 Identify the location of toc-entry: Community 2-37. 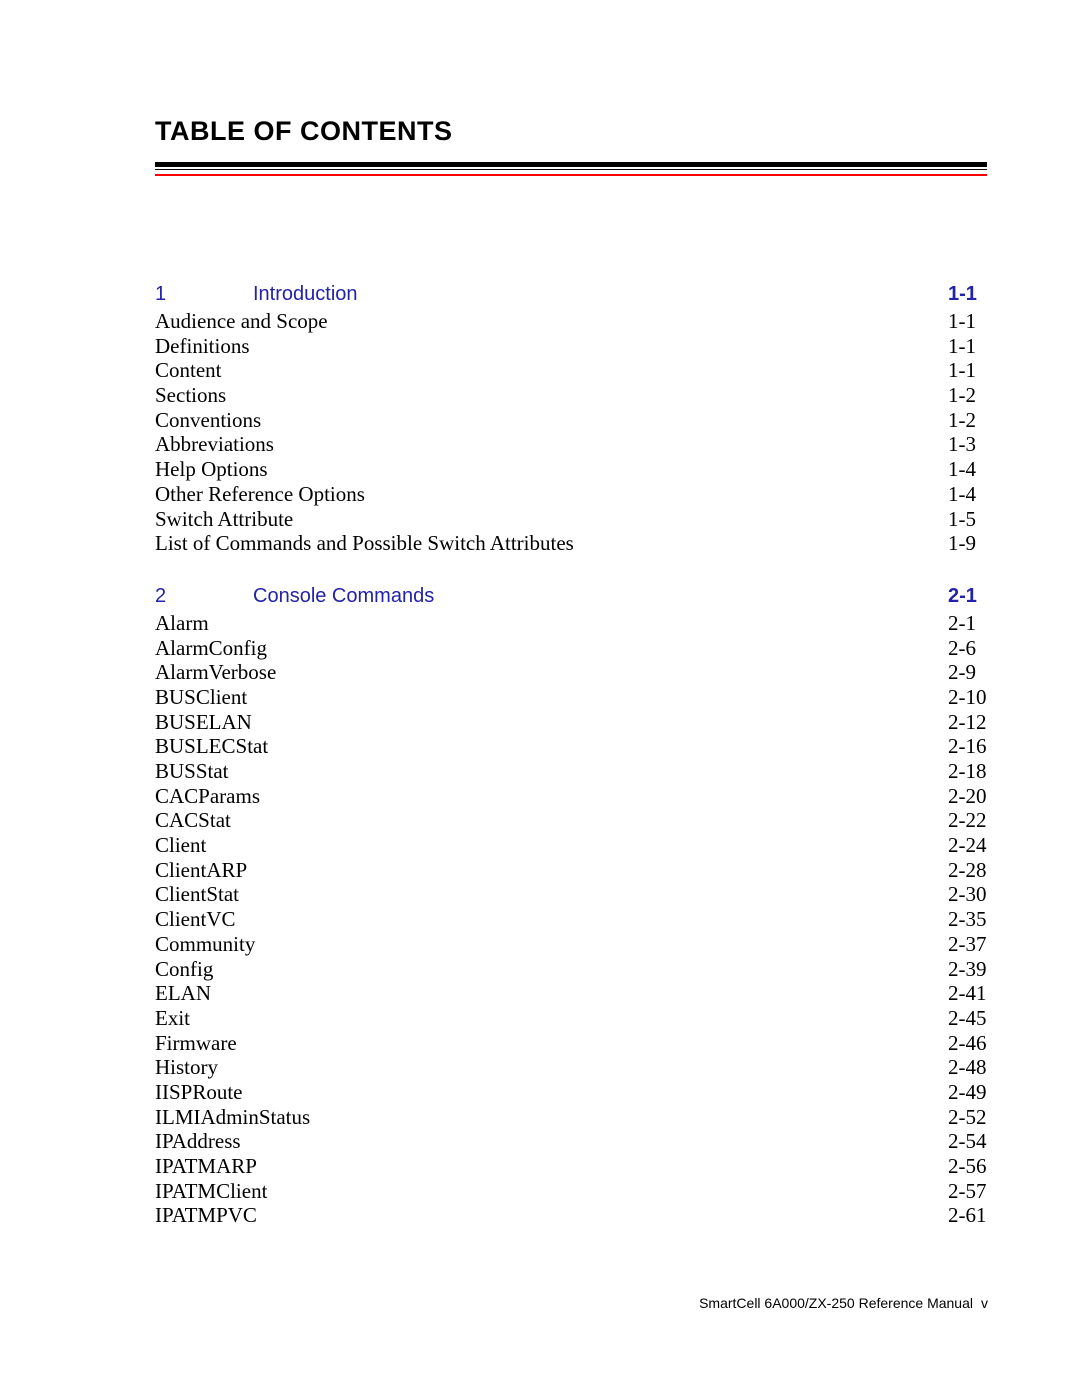
(571, 944).